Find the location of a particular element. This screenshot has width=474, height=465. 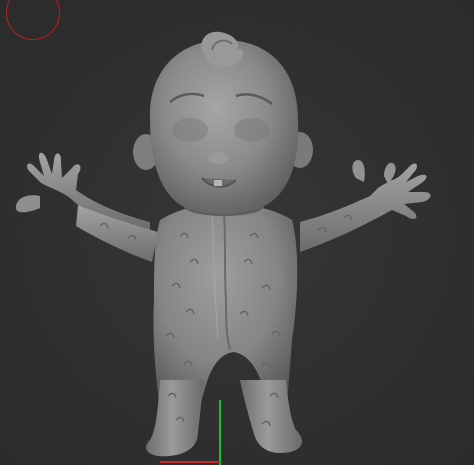

head is located at coordinates (223, 122).